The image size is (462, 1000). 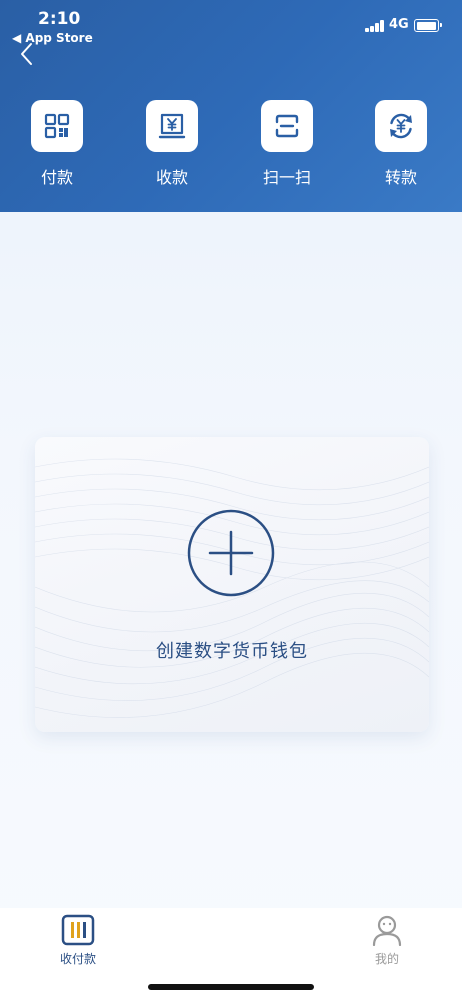 I want to click on network-type: 4G, so click(x=399, y=24).